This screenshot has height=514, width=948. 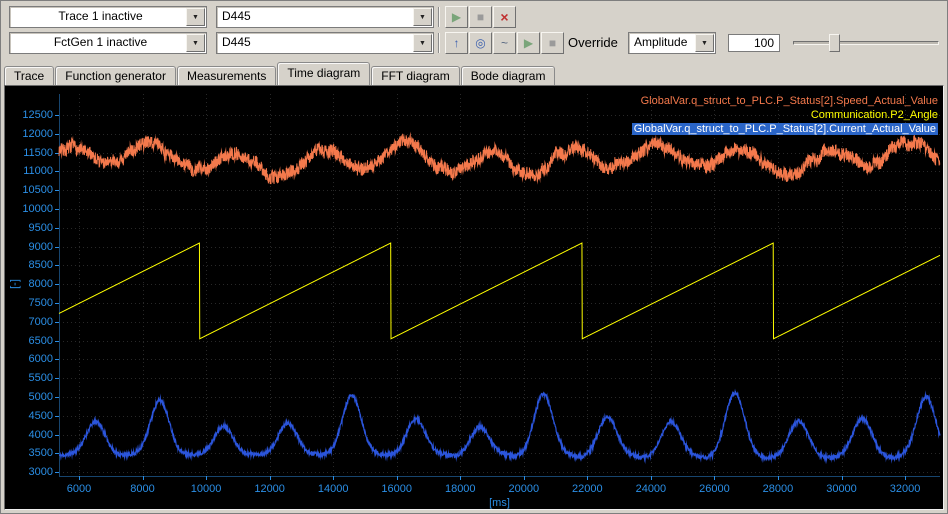 What do you see at coordinates (661, 42) in the screenshot?
I see `override-parameter-value: Amplitude` at bounding box center [661, 42].